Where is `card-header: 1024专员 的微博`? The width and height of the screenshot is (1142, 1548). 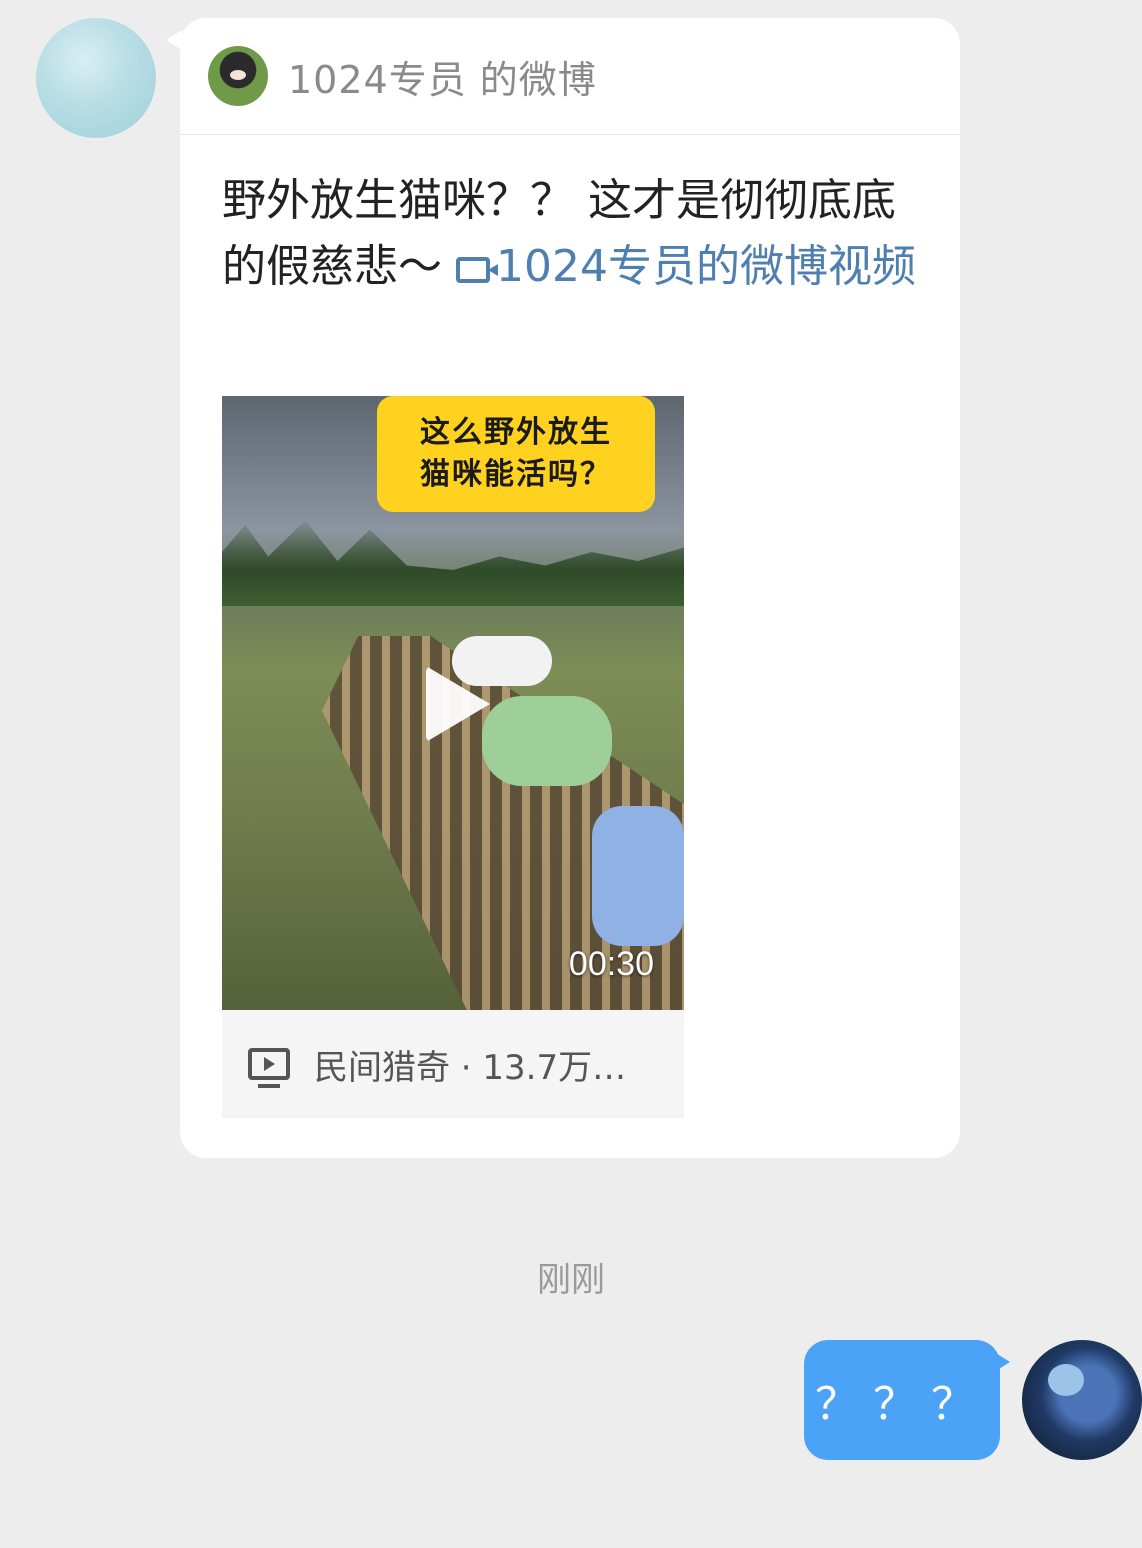 card-header: 1024专员 的微博 is located at coordinates (570, 76).